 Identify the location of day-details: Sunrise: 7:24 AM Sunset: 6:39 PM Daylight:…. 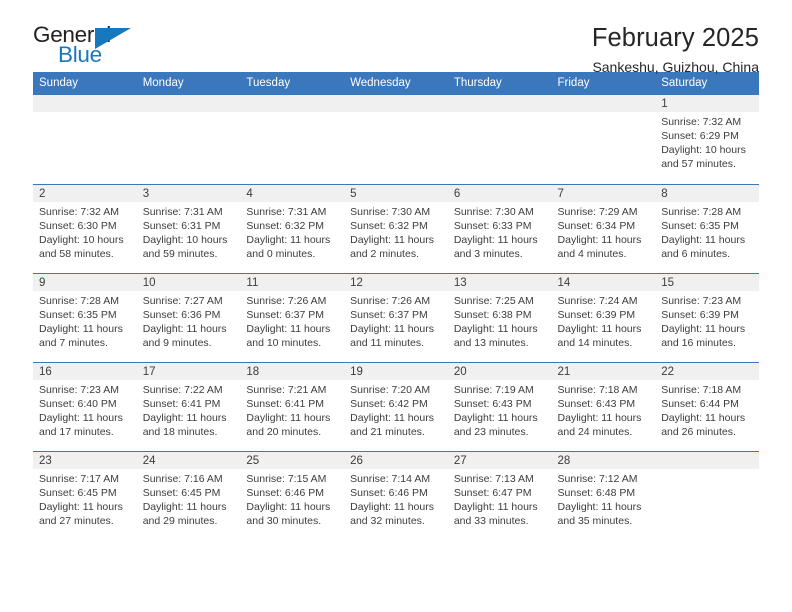
(604, 320).